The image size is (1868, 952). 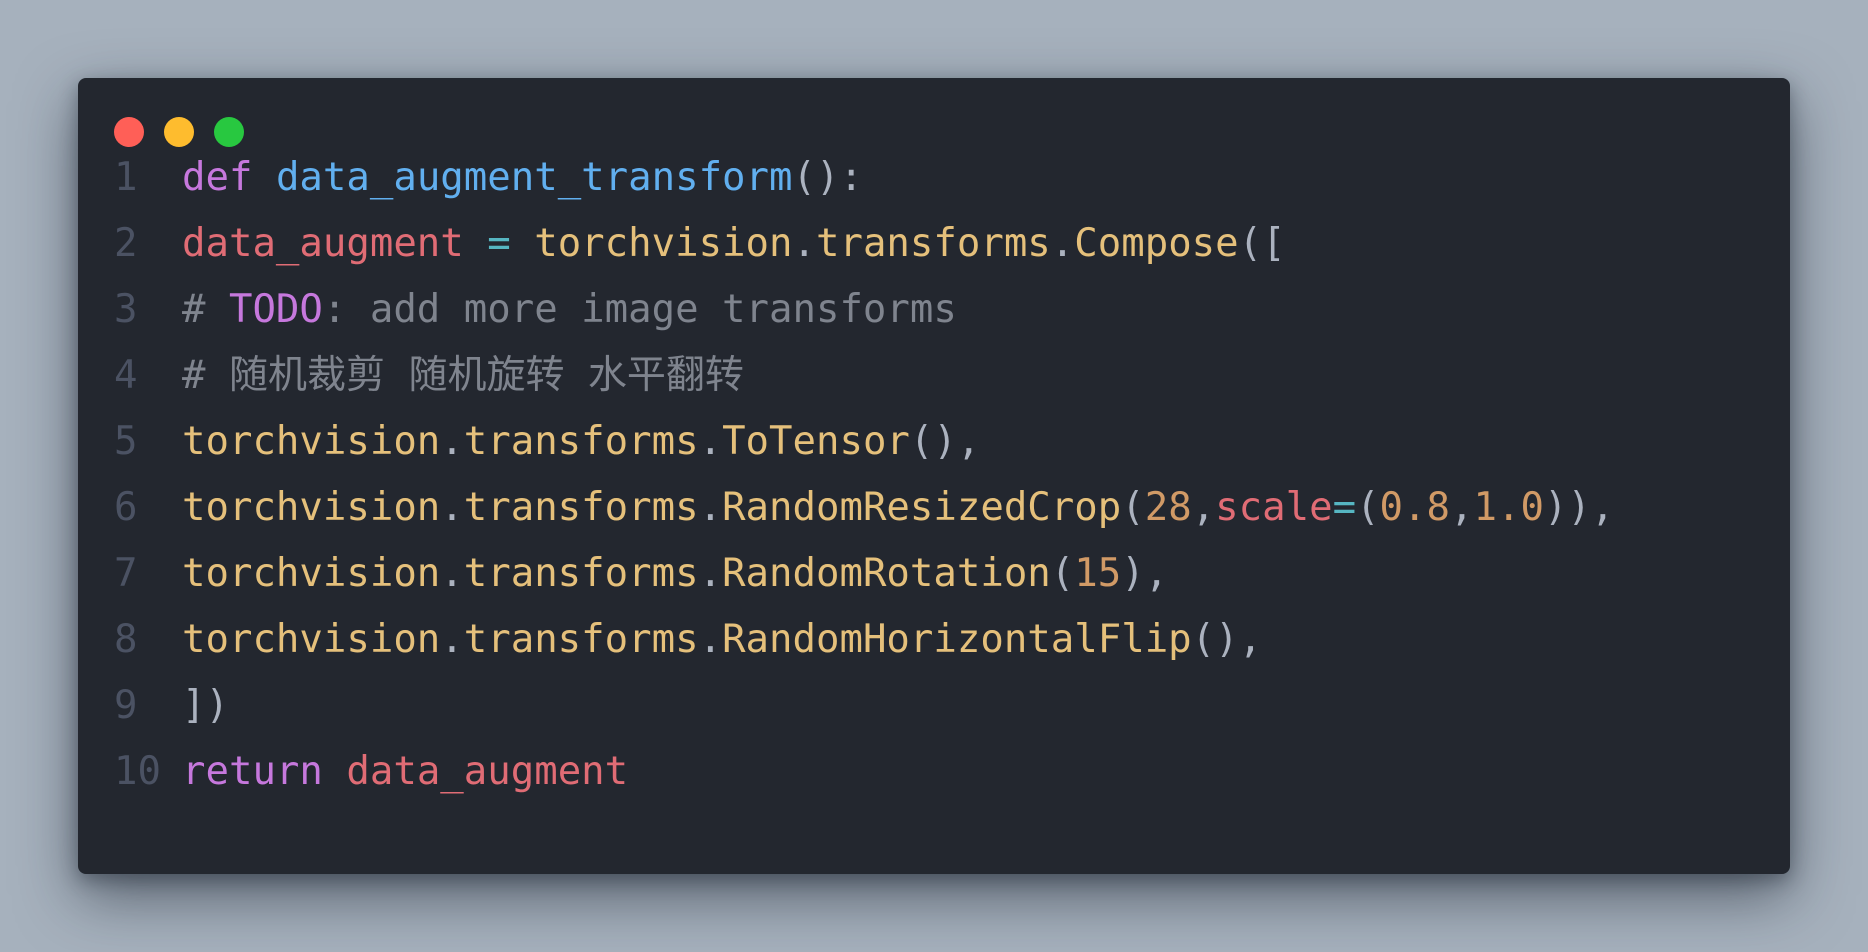 I want to click on code-token: ]), so click(x=205, y=705).